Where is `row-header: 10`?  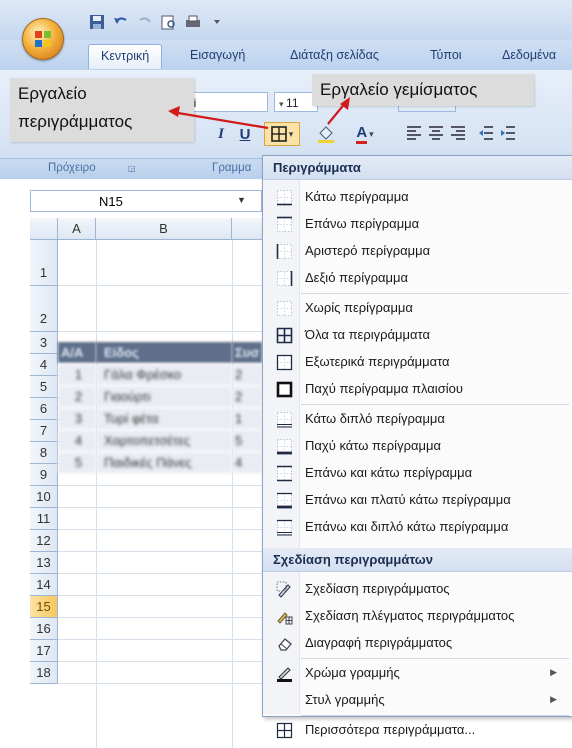
row-header: 10 is located at coordinates (44, 497).